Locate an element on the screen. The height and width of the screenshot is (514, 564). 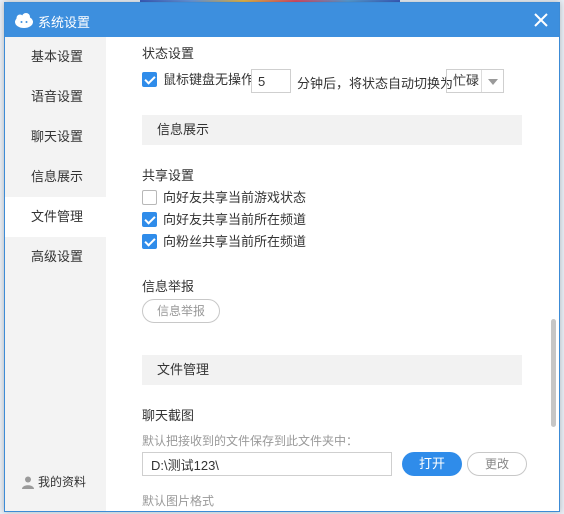
share-game-status-checkbox is located at coordinates (149, 197).